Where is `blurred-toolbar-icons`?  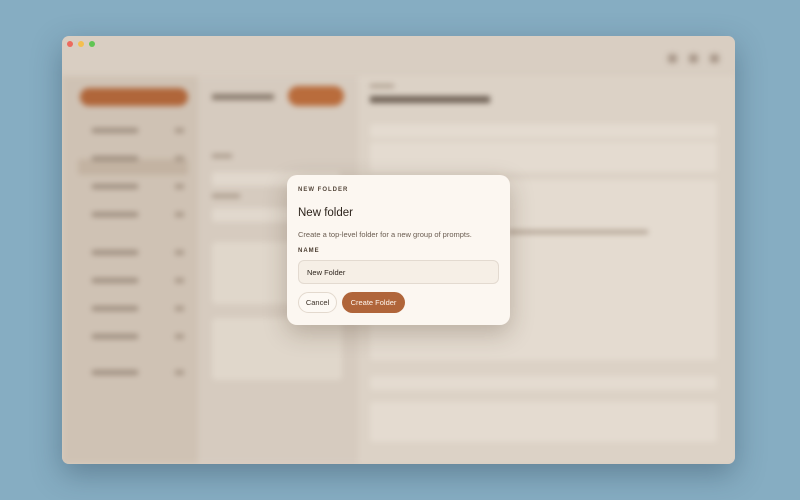 blurred-toolbar-icons is located at coordinates (693, 58).